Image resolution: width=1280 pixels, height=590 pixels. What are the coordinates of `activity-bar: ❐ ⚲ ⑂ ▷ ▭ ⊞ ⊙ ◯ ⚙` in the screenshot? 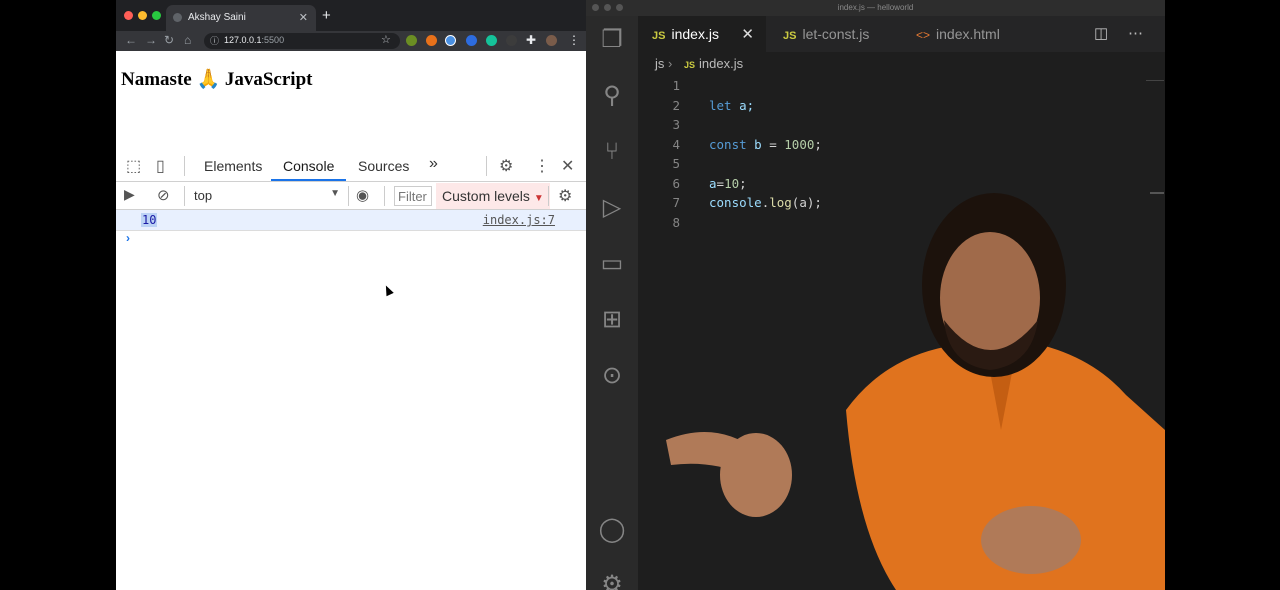 It's located at (612, 303).